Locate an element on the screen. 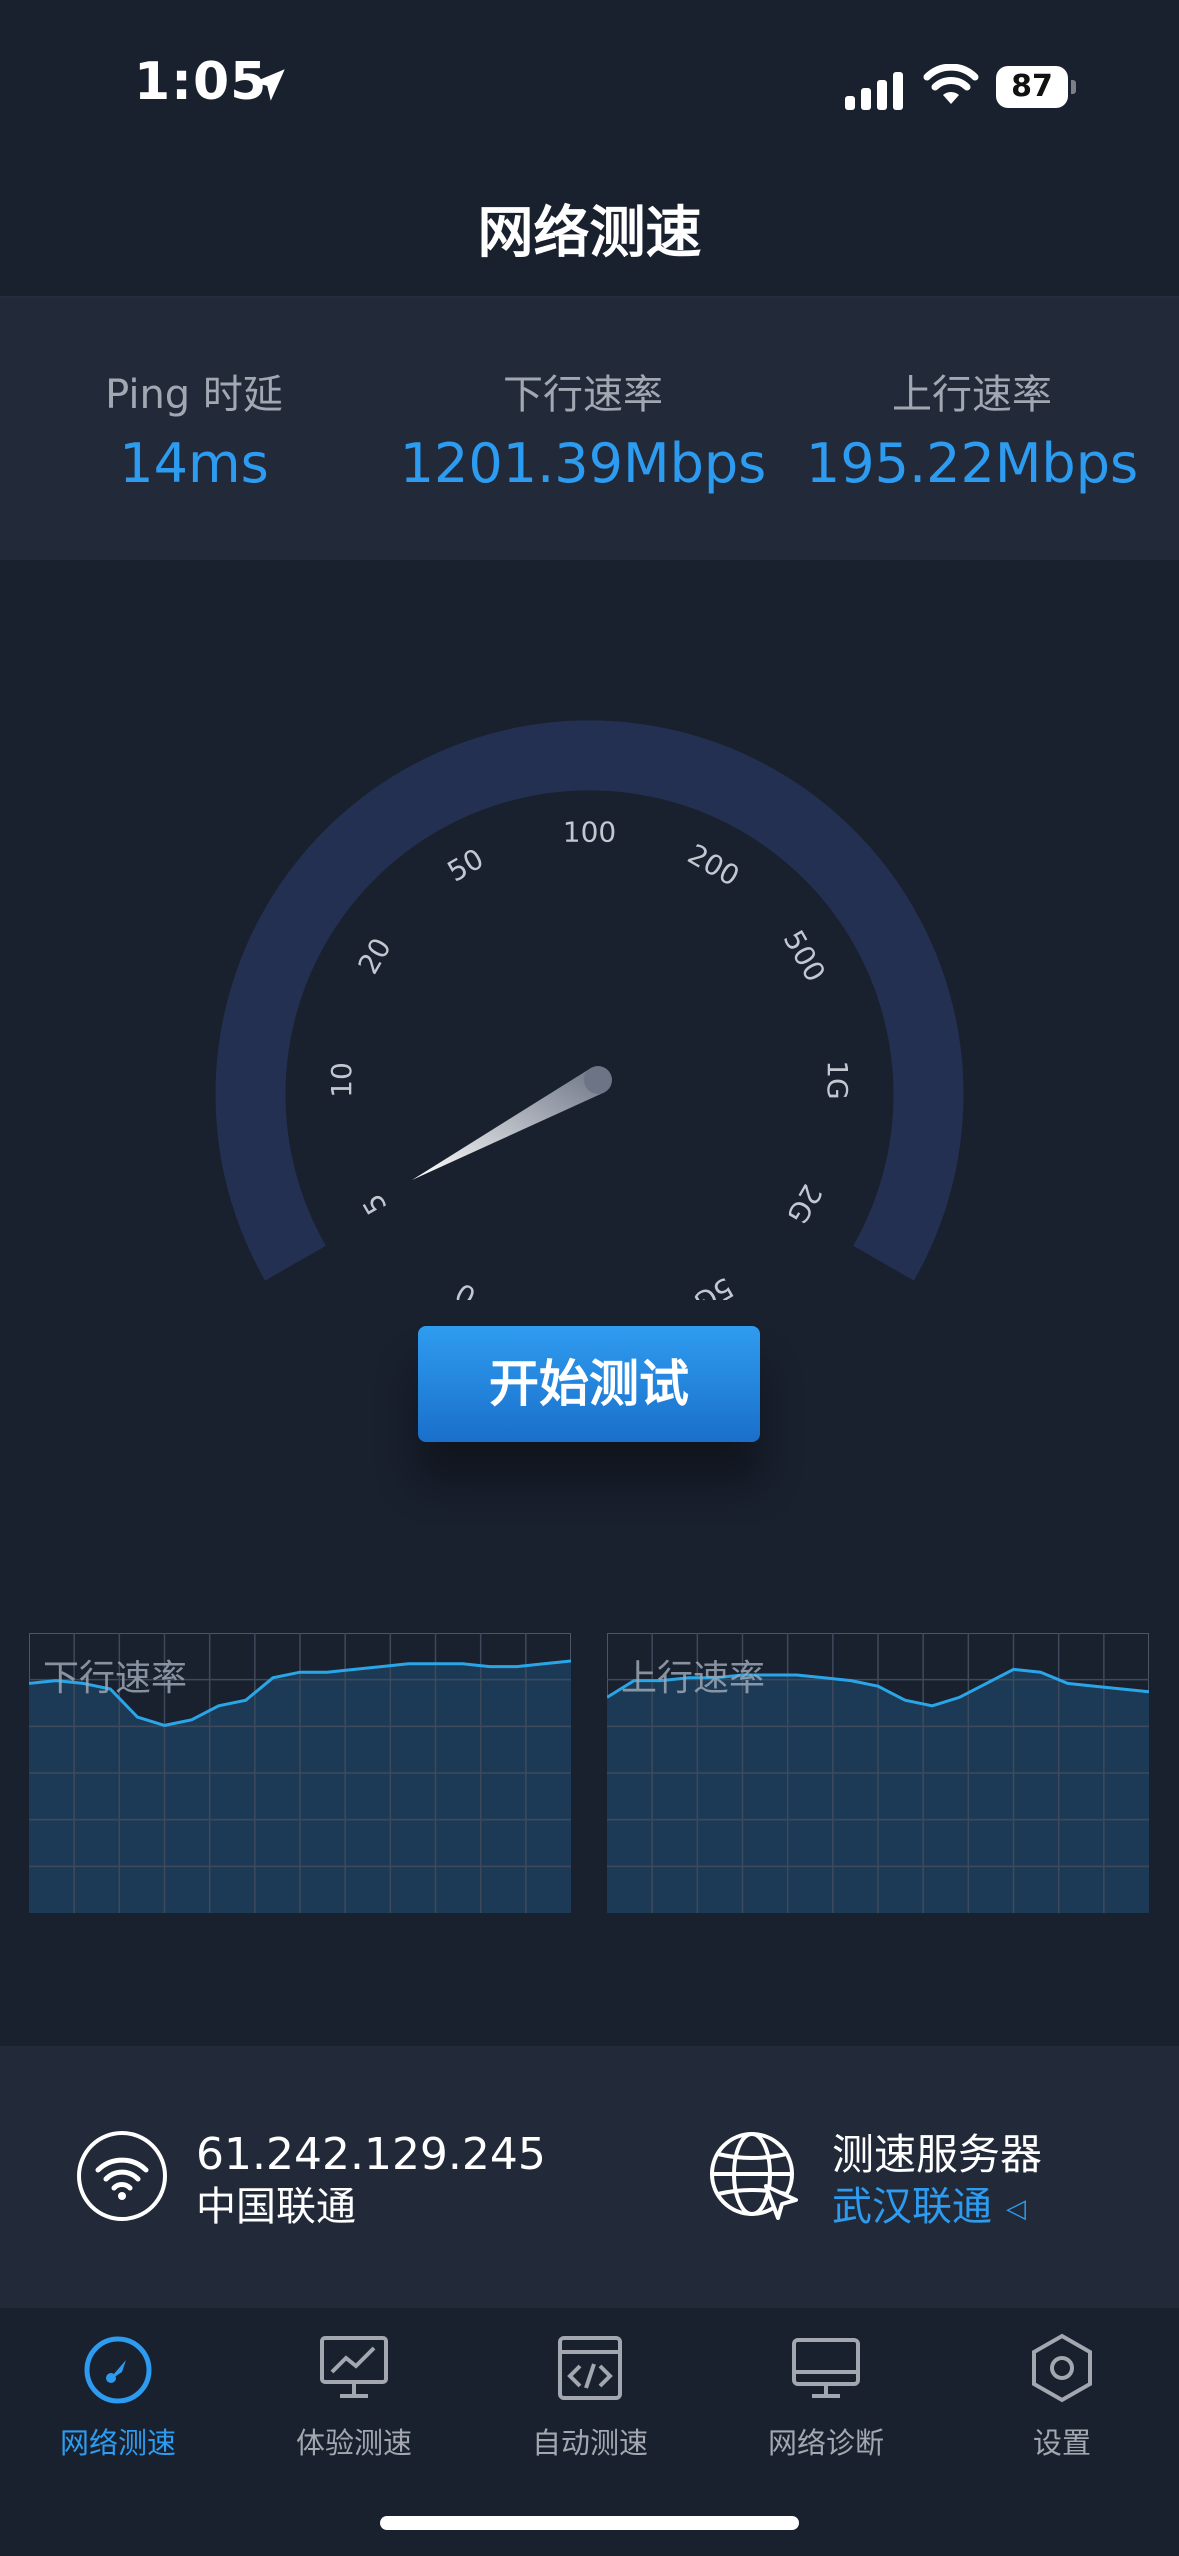 The width and height of the screenshot is (1179, 2556). upload-chart: 上行速率 is located at coordinates (878, 1773).